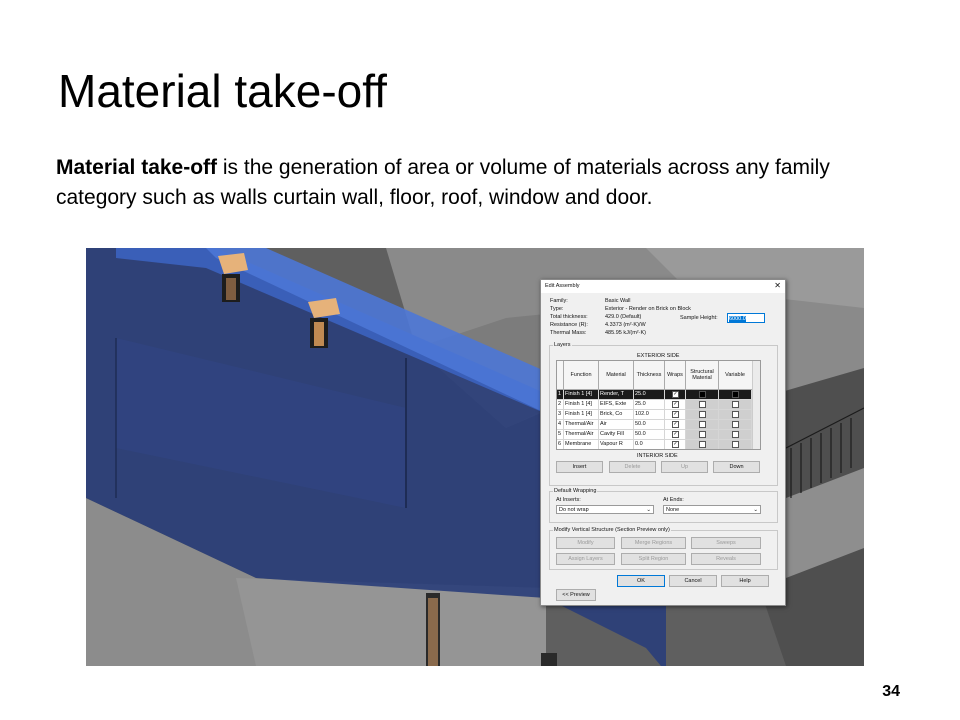 Image resolution: width=960 pixels, height=720 pixels. Describe the element at coordinates (684, 467) in the screenshot. I see `up-button: Up` at that location.